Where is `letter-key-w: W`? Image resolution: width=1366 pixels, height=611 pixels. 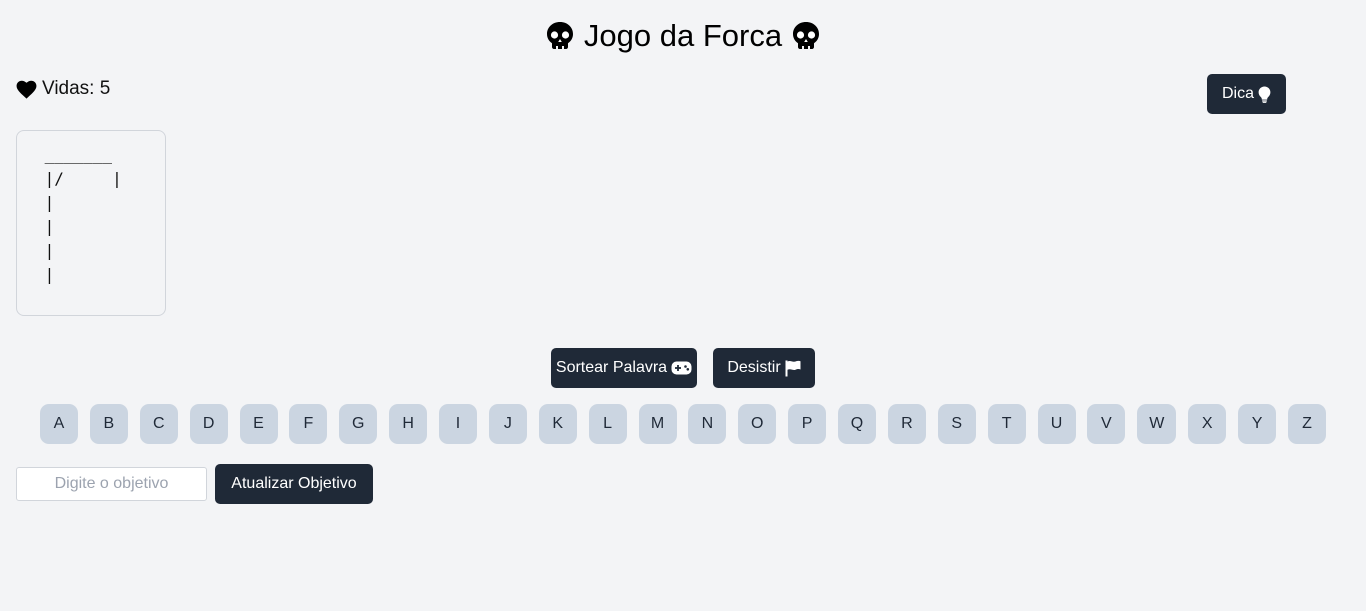
letter-key-w: W is located at coordinates (1157, 424).